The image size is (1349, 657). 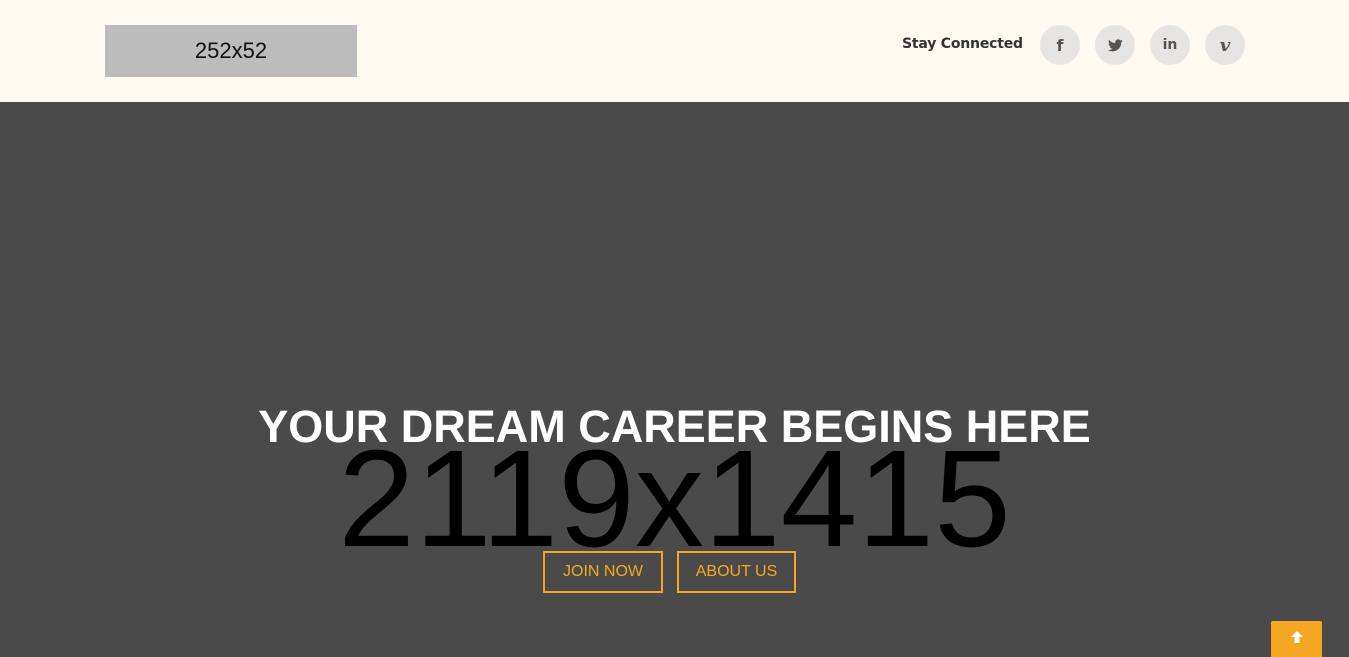 I want to click on facebook-button: f, so click(x=1060, y=45).